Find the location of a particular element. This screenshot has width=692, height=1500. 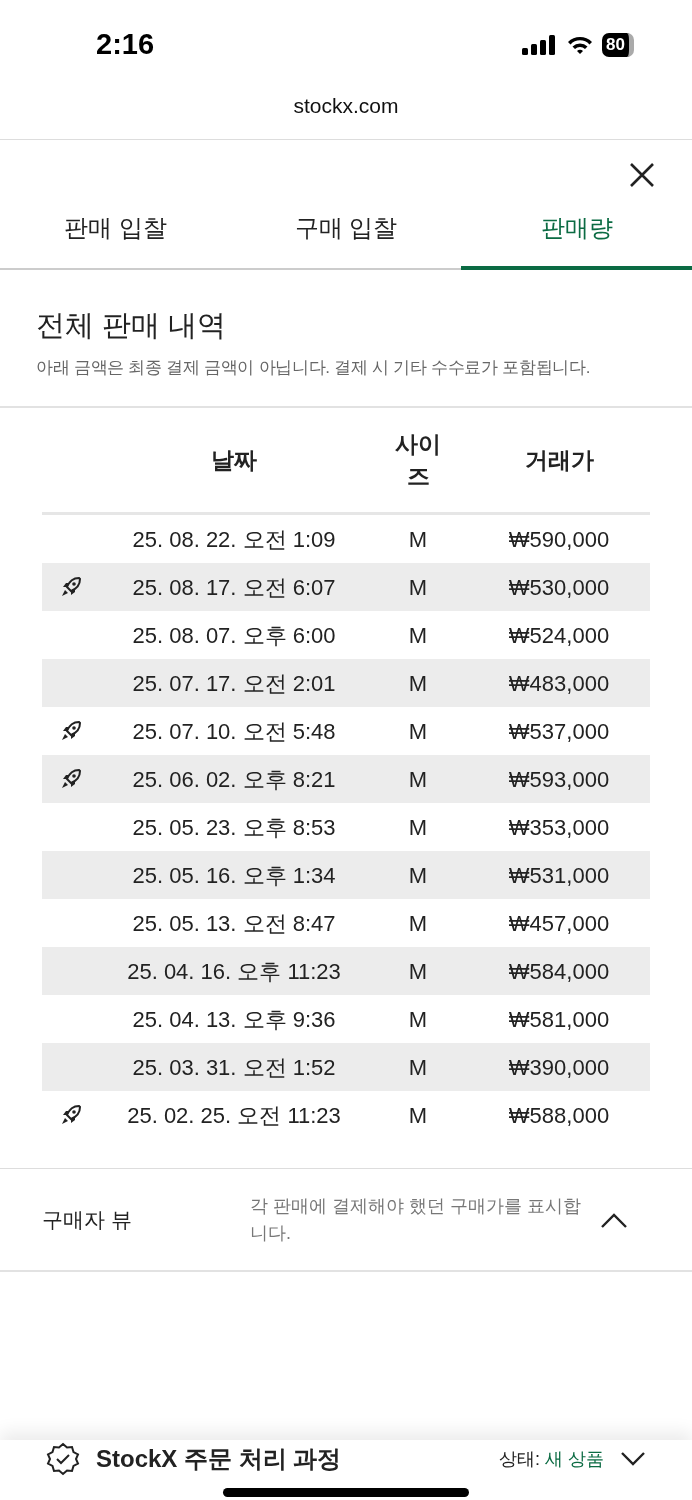

table-cell: 25. 07. 10. 오전 5:48 is located at coordinates (234, 731).